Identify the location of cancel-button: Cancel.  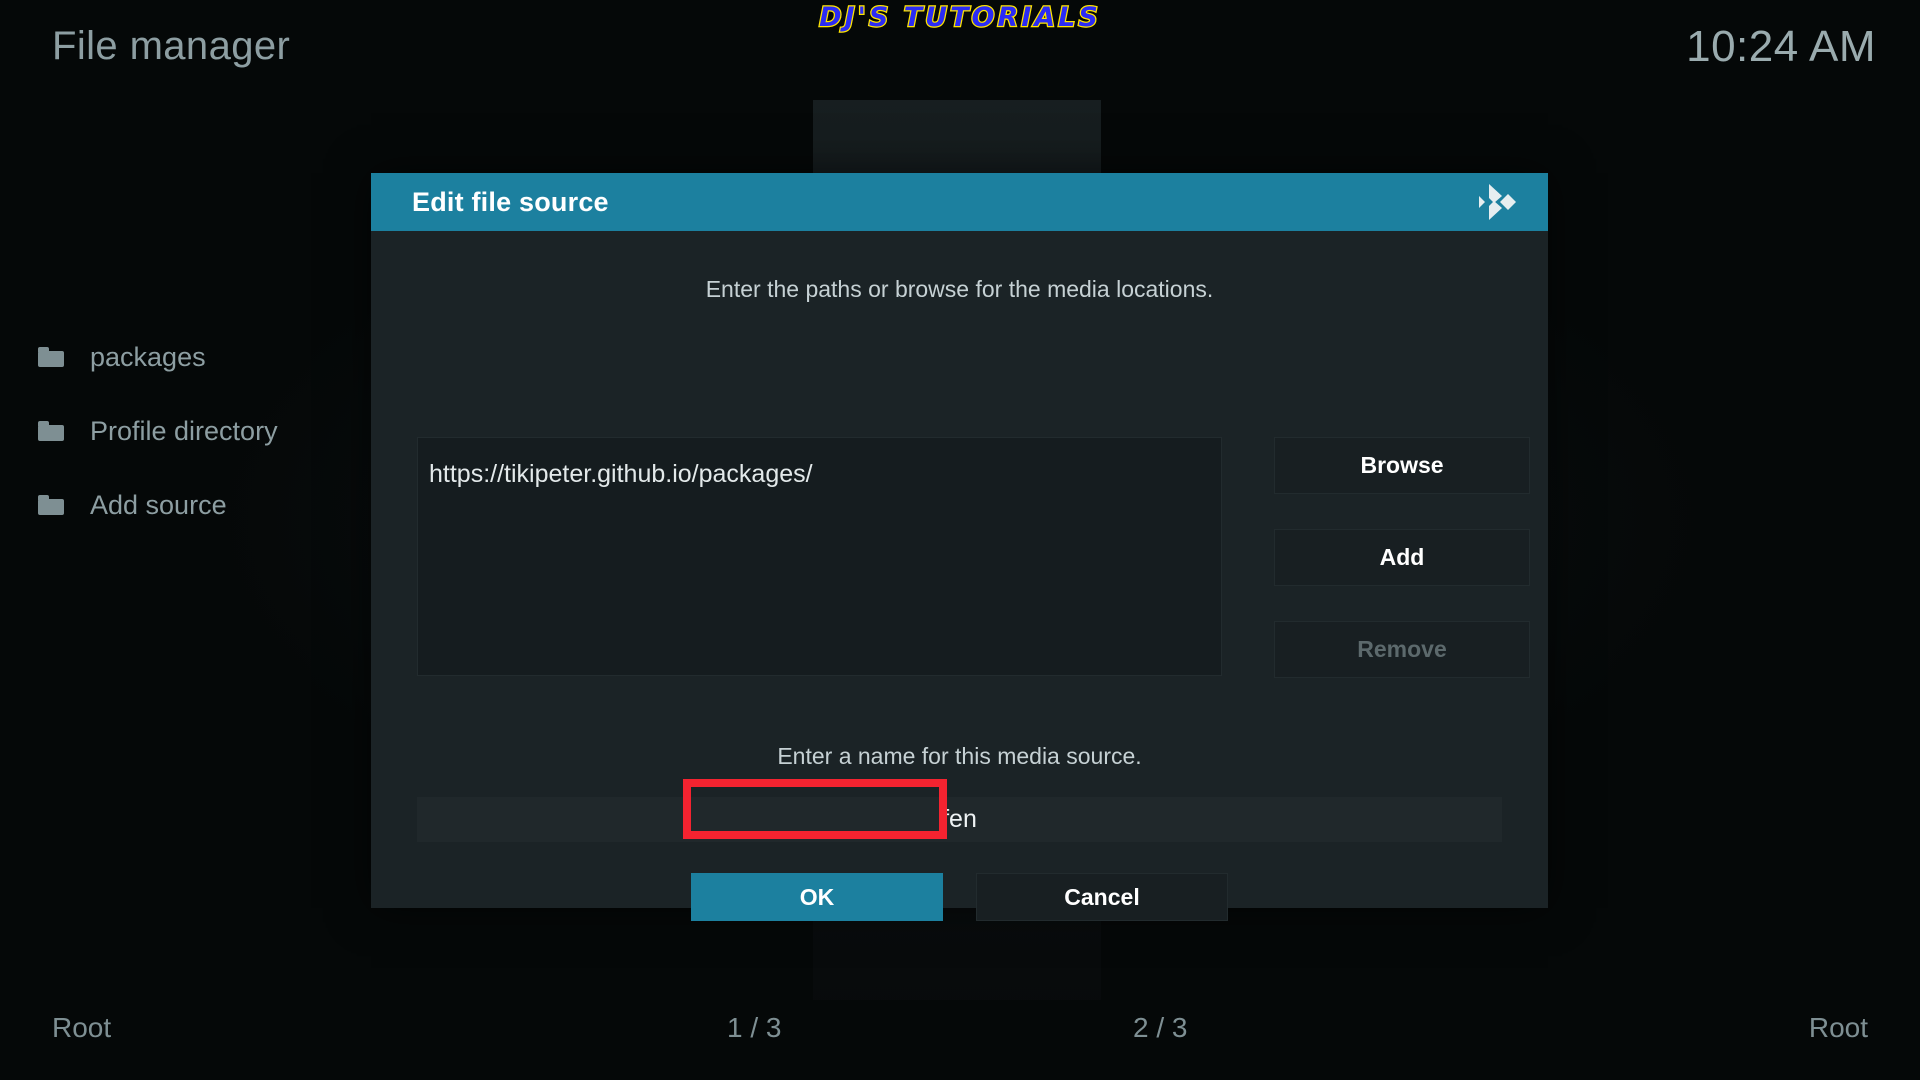
(1102, 897).